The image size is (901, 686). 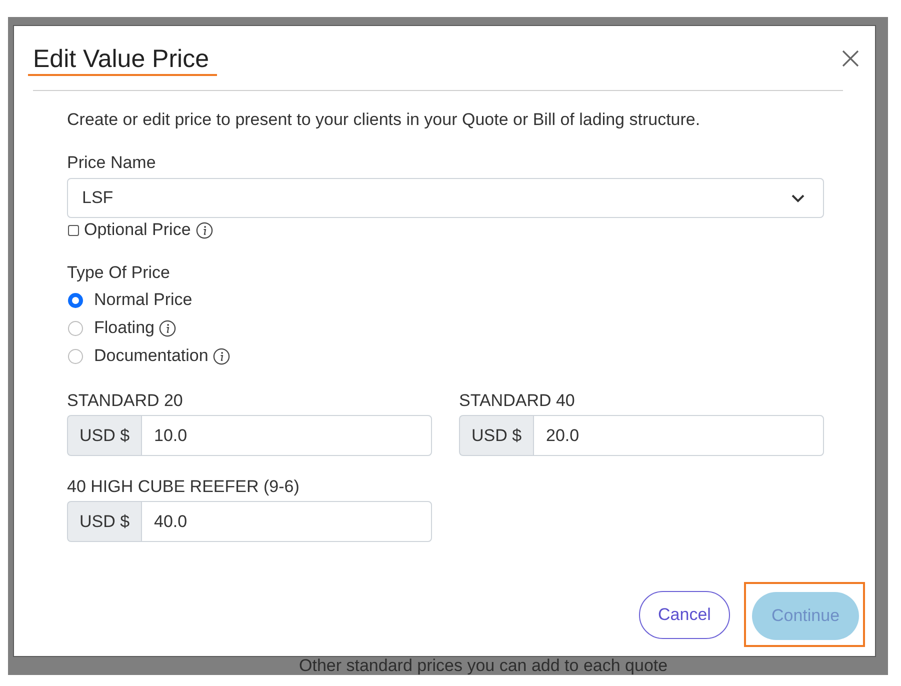 What do you see at coordinates (798, 198) in the screenshot?
I see `chevron-down-icon` at bounding box center [798, 198].